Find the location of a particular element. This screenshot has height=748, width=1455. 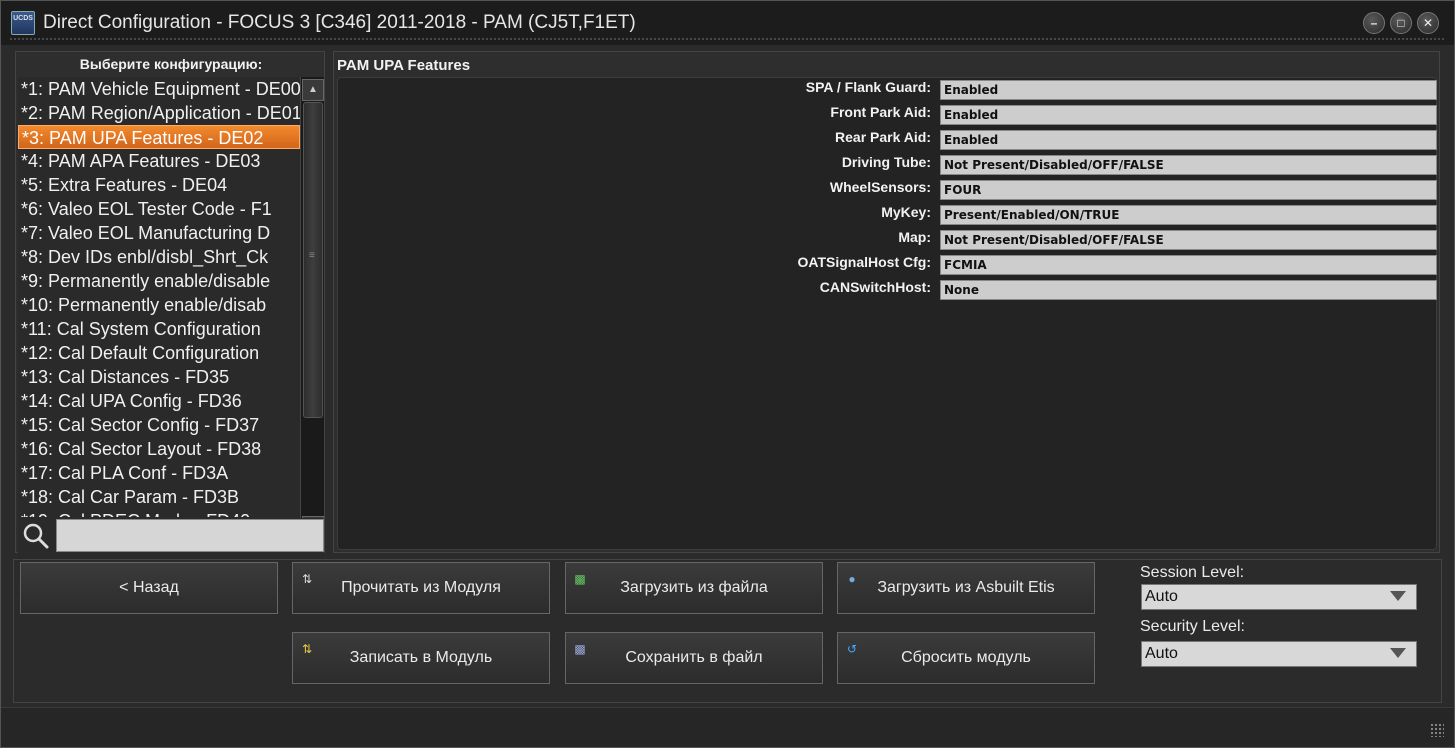

list-scrollbar: ▲ ≡ ▼ is located at coordinates (312, 308).